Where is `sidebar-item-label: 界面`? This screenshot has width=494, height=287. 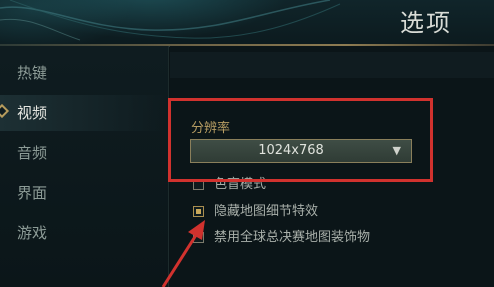
sidebar-item-label: 界面 is located at coordinates (32, 193).